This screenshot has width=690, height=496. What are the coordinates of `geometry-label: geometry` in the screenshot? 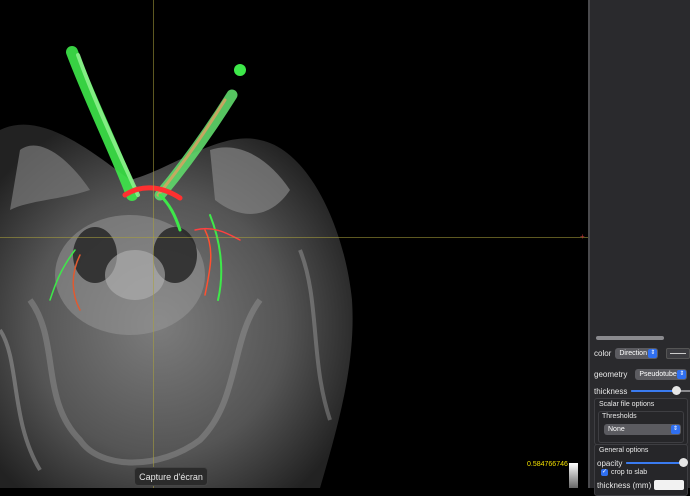 It's located at (611, 374).